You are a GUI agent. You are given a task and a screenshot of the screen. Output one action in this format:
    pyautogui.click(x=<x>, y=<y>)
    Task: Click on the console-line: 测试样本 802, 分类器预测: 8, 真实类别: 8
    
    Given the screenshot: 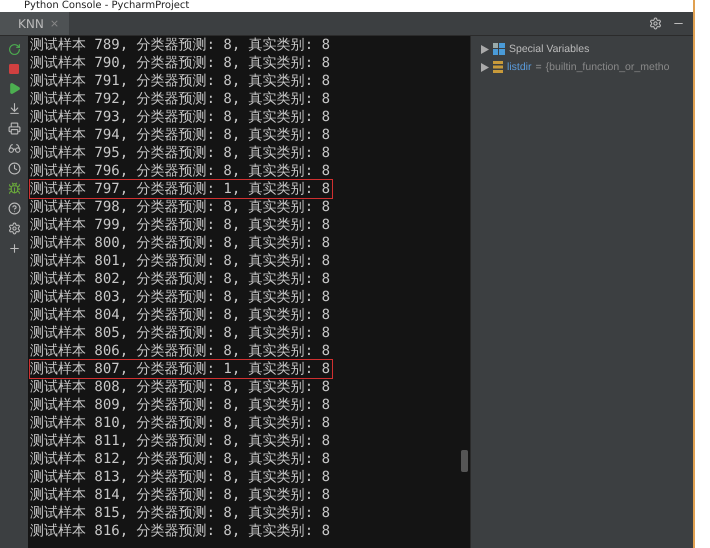 What is the action you would take?
    pyautogui.click(x=181, y=279)
    